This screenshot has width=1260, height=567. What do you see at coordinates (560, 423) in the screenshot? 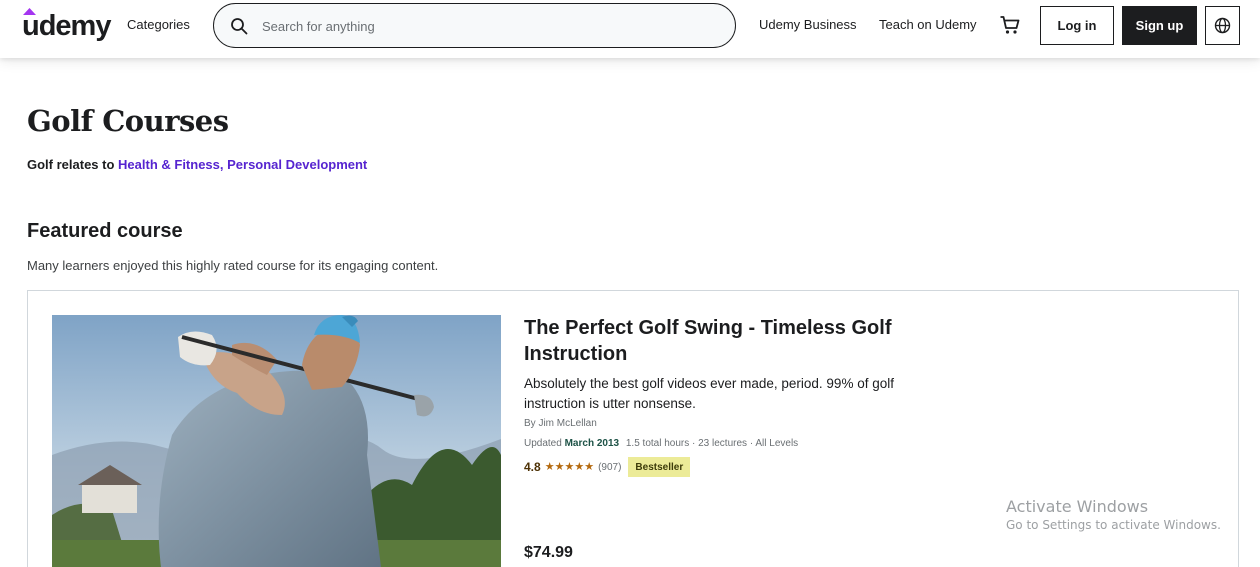
I see `course-author: By Jim McLellan` at bounding box center [560, 423].